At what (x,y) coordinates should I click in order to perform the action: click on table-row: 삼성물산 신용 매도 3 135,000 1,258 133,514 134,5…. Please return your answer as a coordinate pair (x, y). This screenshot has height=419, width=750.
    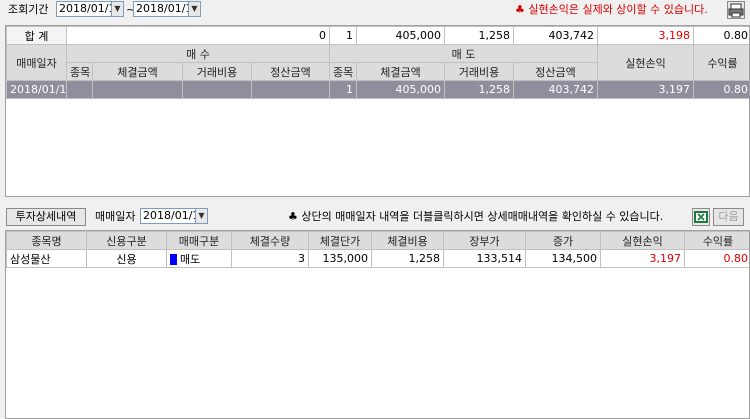
    Looking at the image, I should click on (377, 258).